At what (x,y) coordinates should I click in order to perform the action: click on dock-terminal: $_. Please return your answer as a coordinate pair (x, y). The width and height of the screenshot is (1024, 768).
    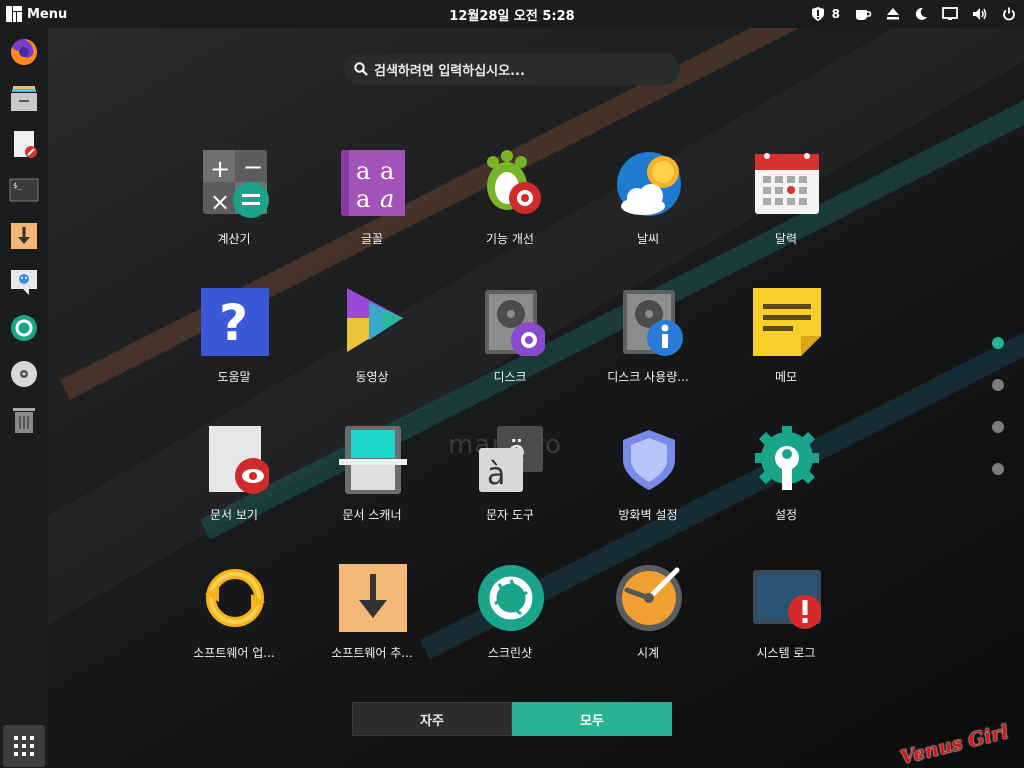
    Looking at the image, I should click on (24, 190).